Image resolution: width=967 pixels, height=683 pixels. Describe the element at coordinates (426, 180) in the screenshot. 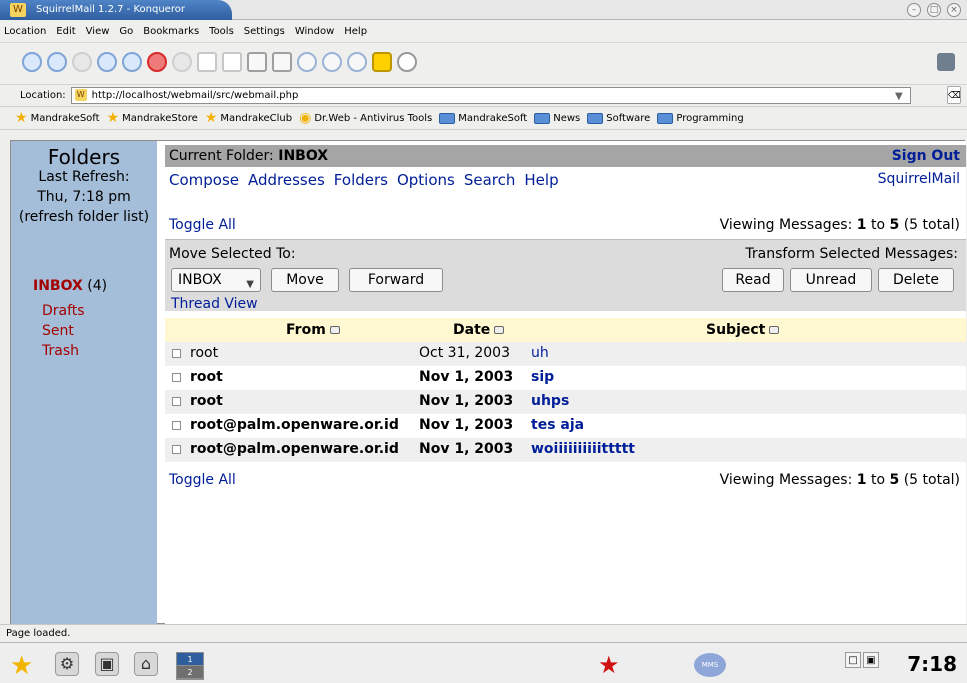

I see `options-link: Options` at that location.